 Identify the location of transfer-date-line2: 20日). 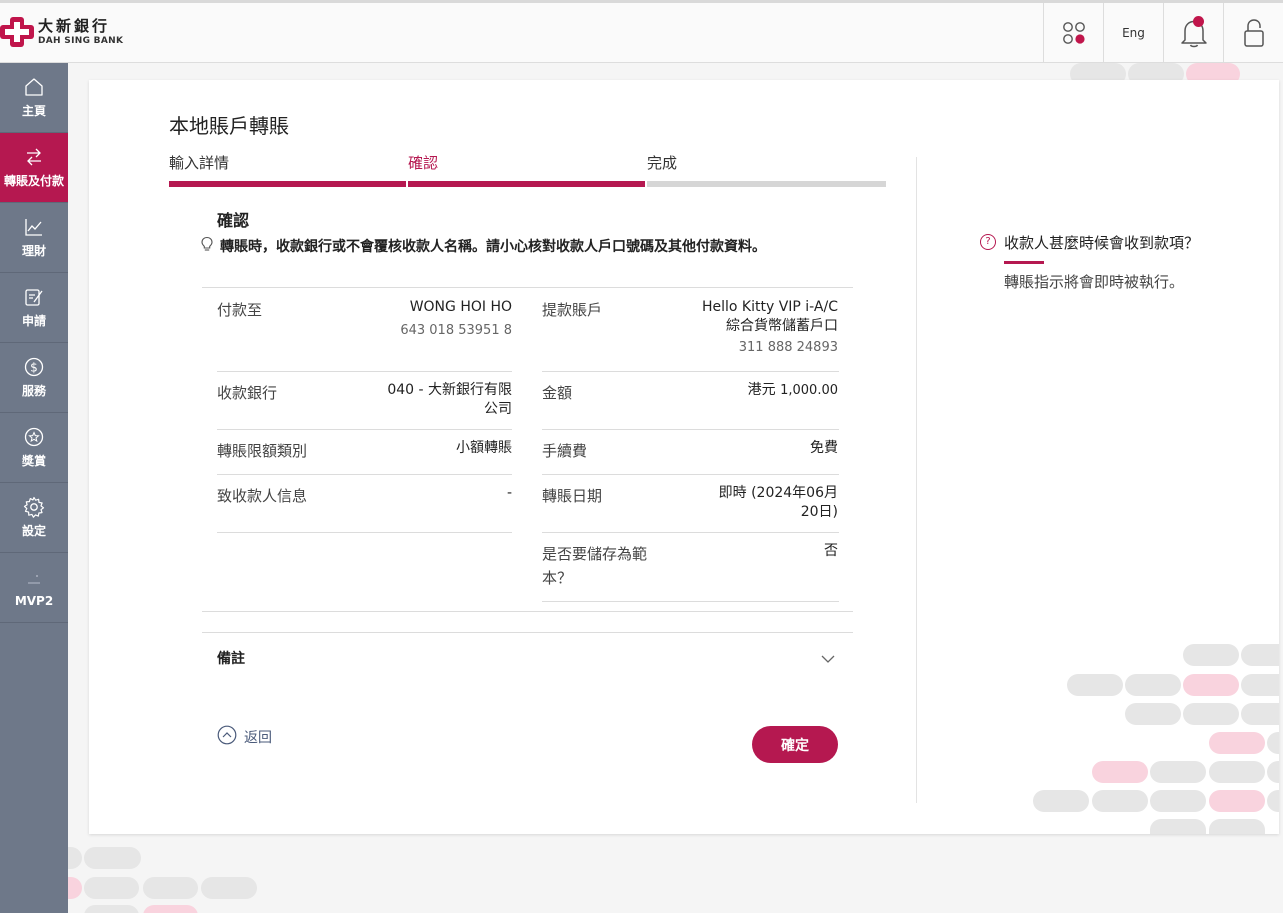
(819, 512).